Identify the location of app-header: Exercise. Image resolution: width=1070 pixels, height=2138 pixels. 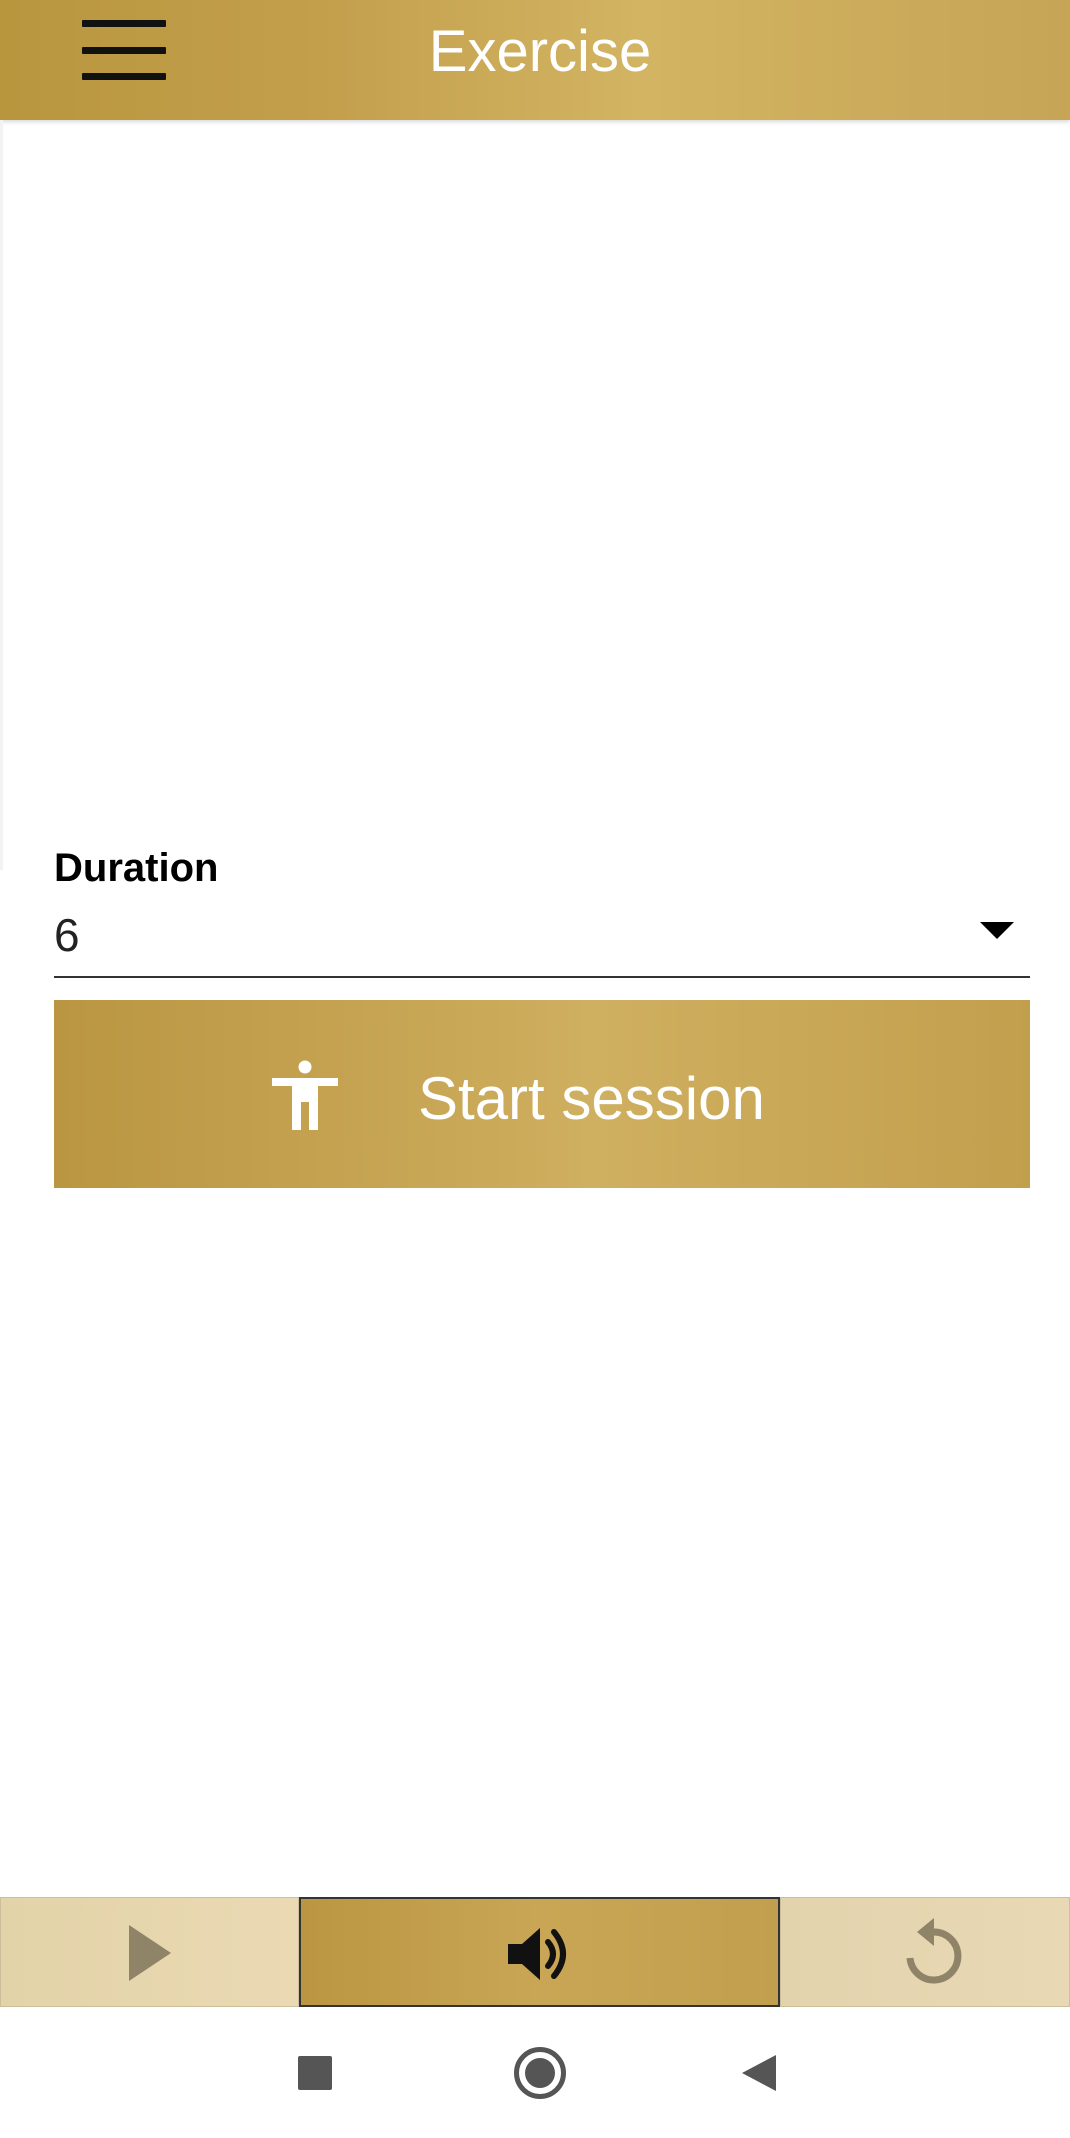
(535, 60).